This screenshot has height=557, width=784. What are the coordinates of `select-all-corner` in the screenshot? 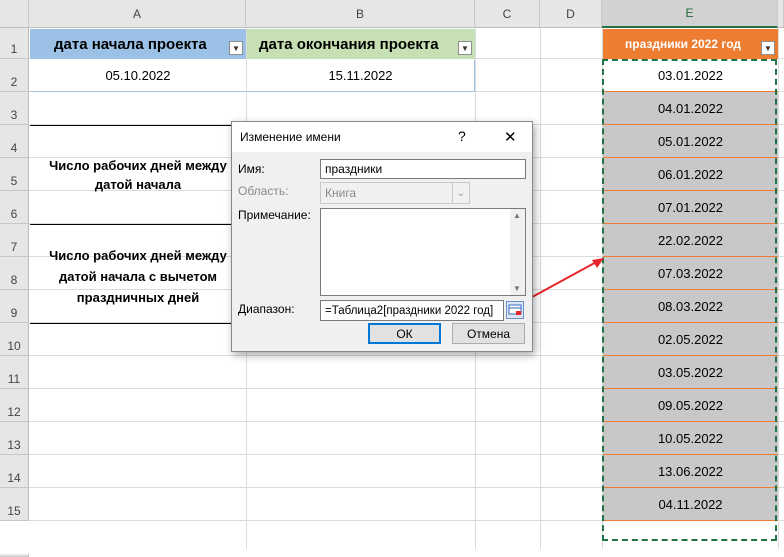 It's located at (14, 14).